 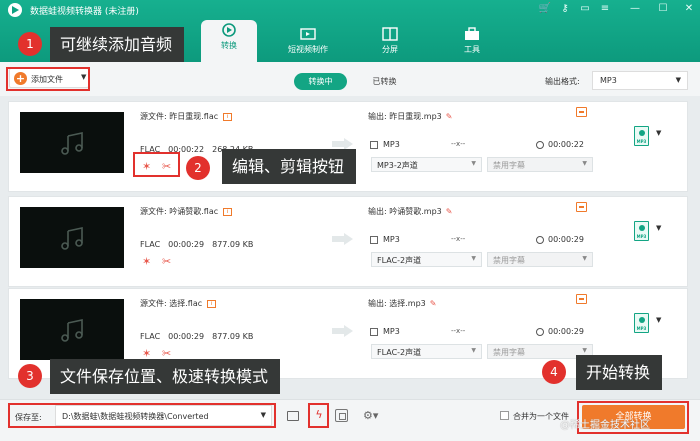 I want to click on output-duration: 00:00:22, so click(x=560, y=144).